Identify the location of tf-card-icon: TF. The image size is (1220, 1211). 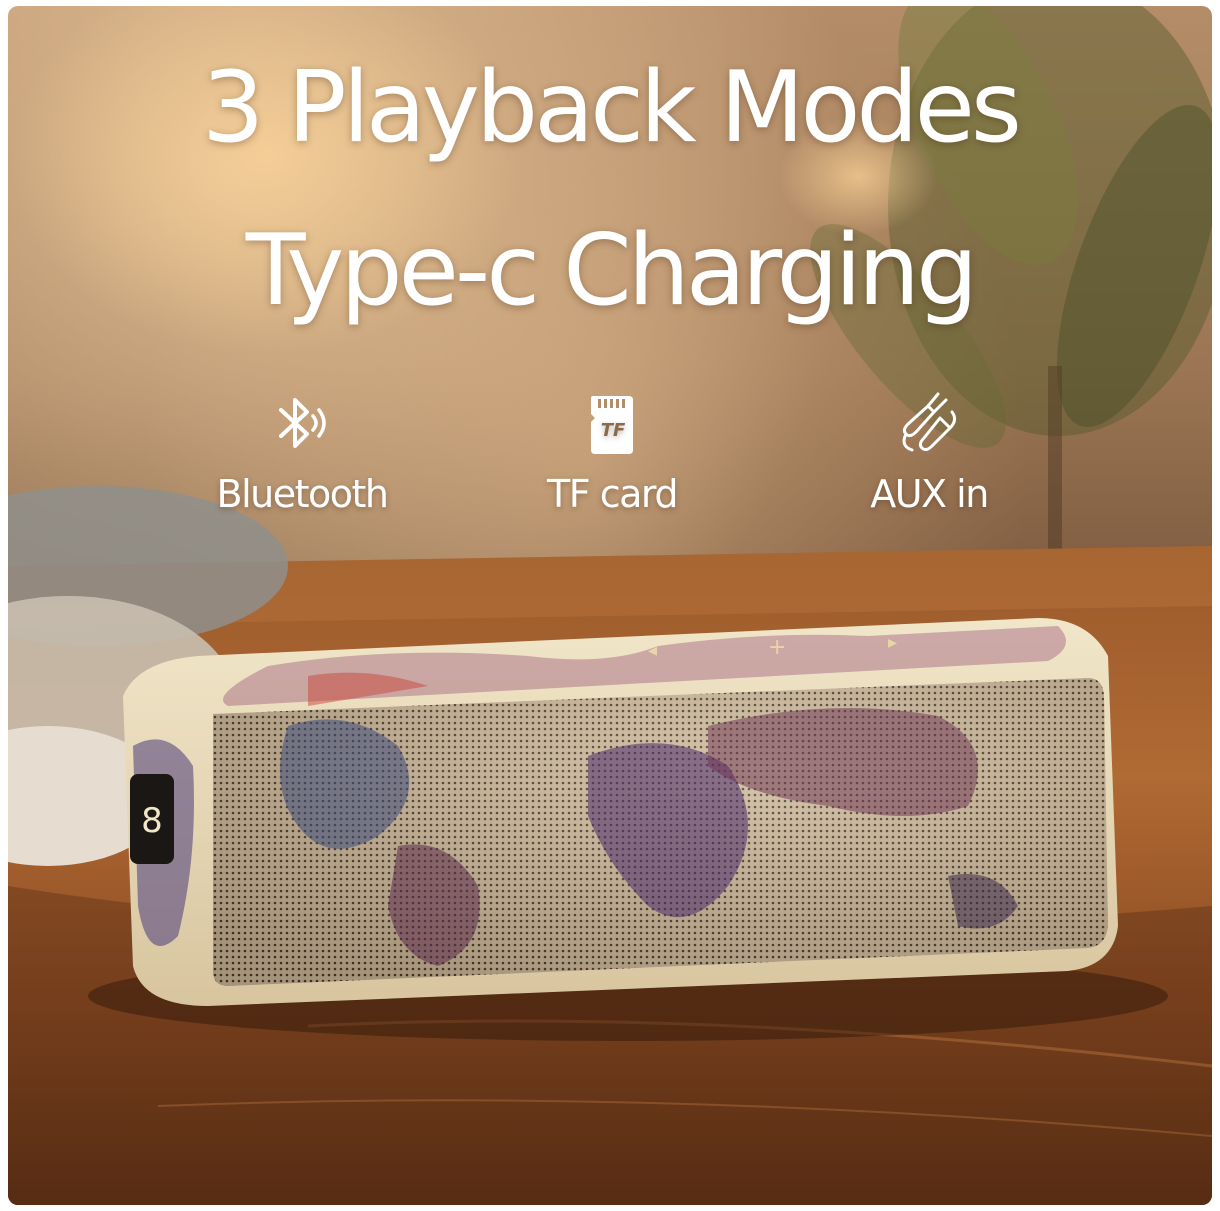
(612, 425).